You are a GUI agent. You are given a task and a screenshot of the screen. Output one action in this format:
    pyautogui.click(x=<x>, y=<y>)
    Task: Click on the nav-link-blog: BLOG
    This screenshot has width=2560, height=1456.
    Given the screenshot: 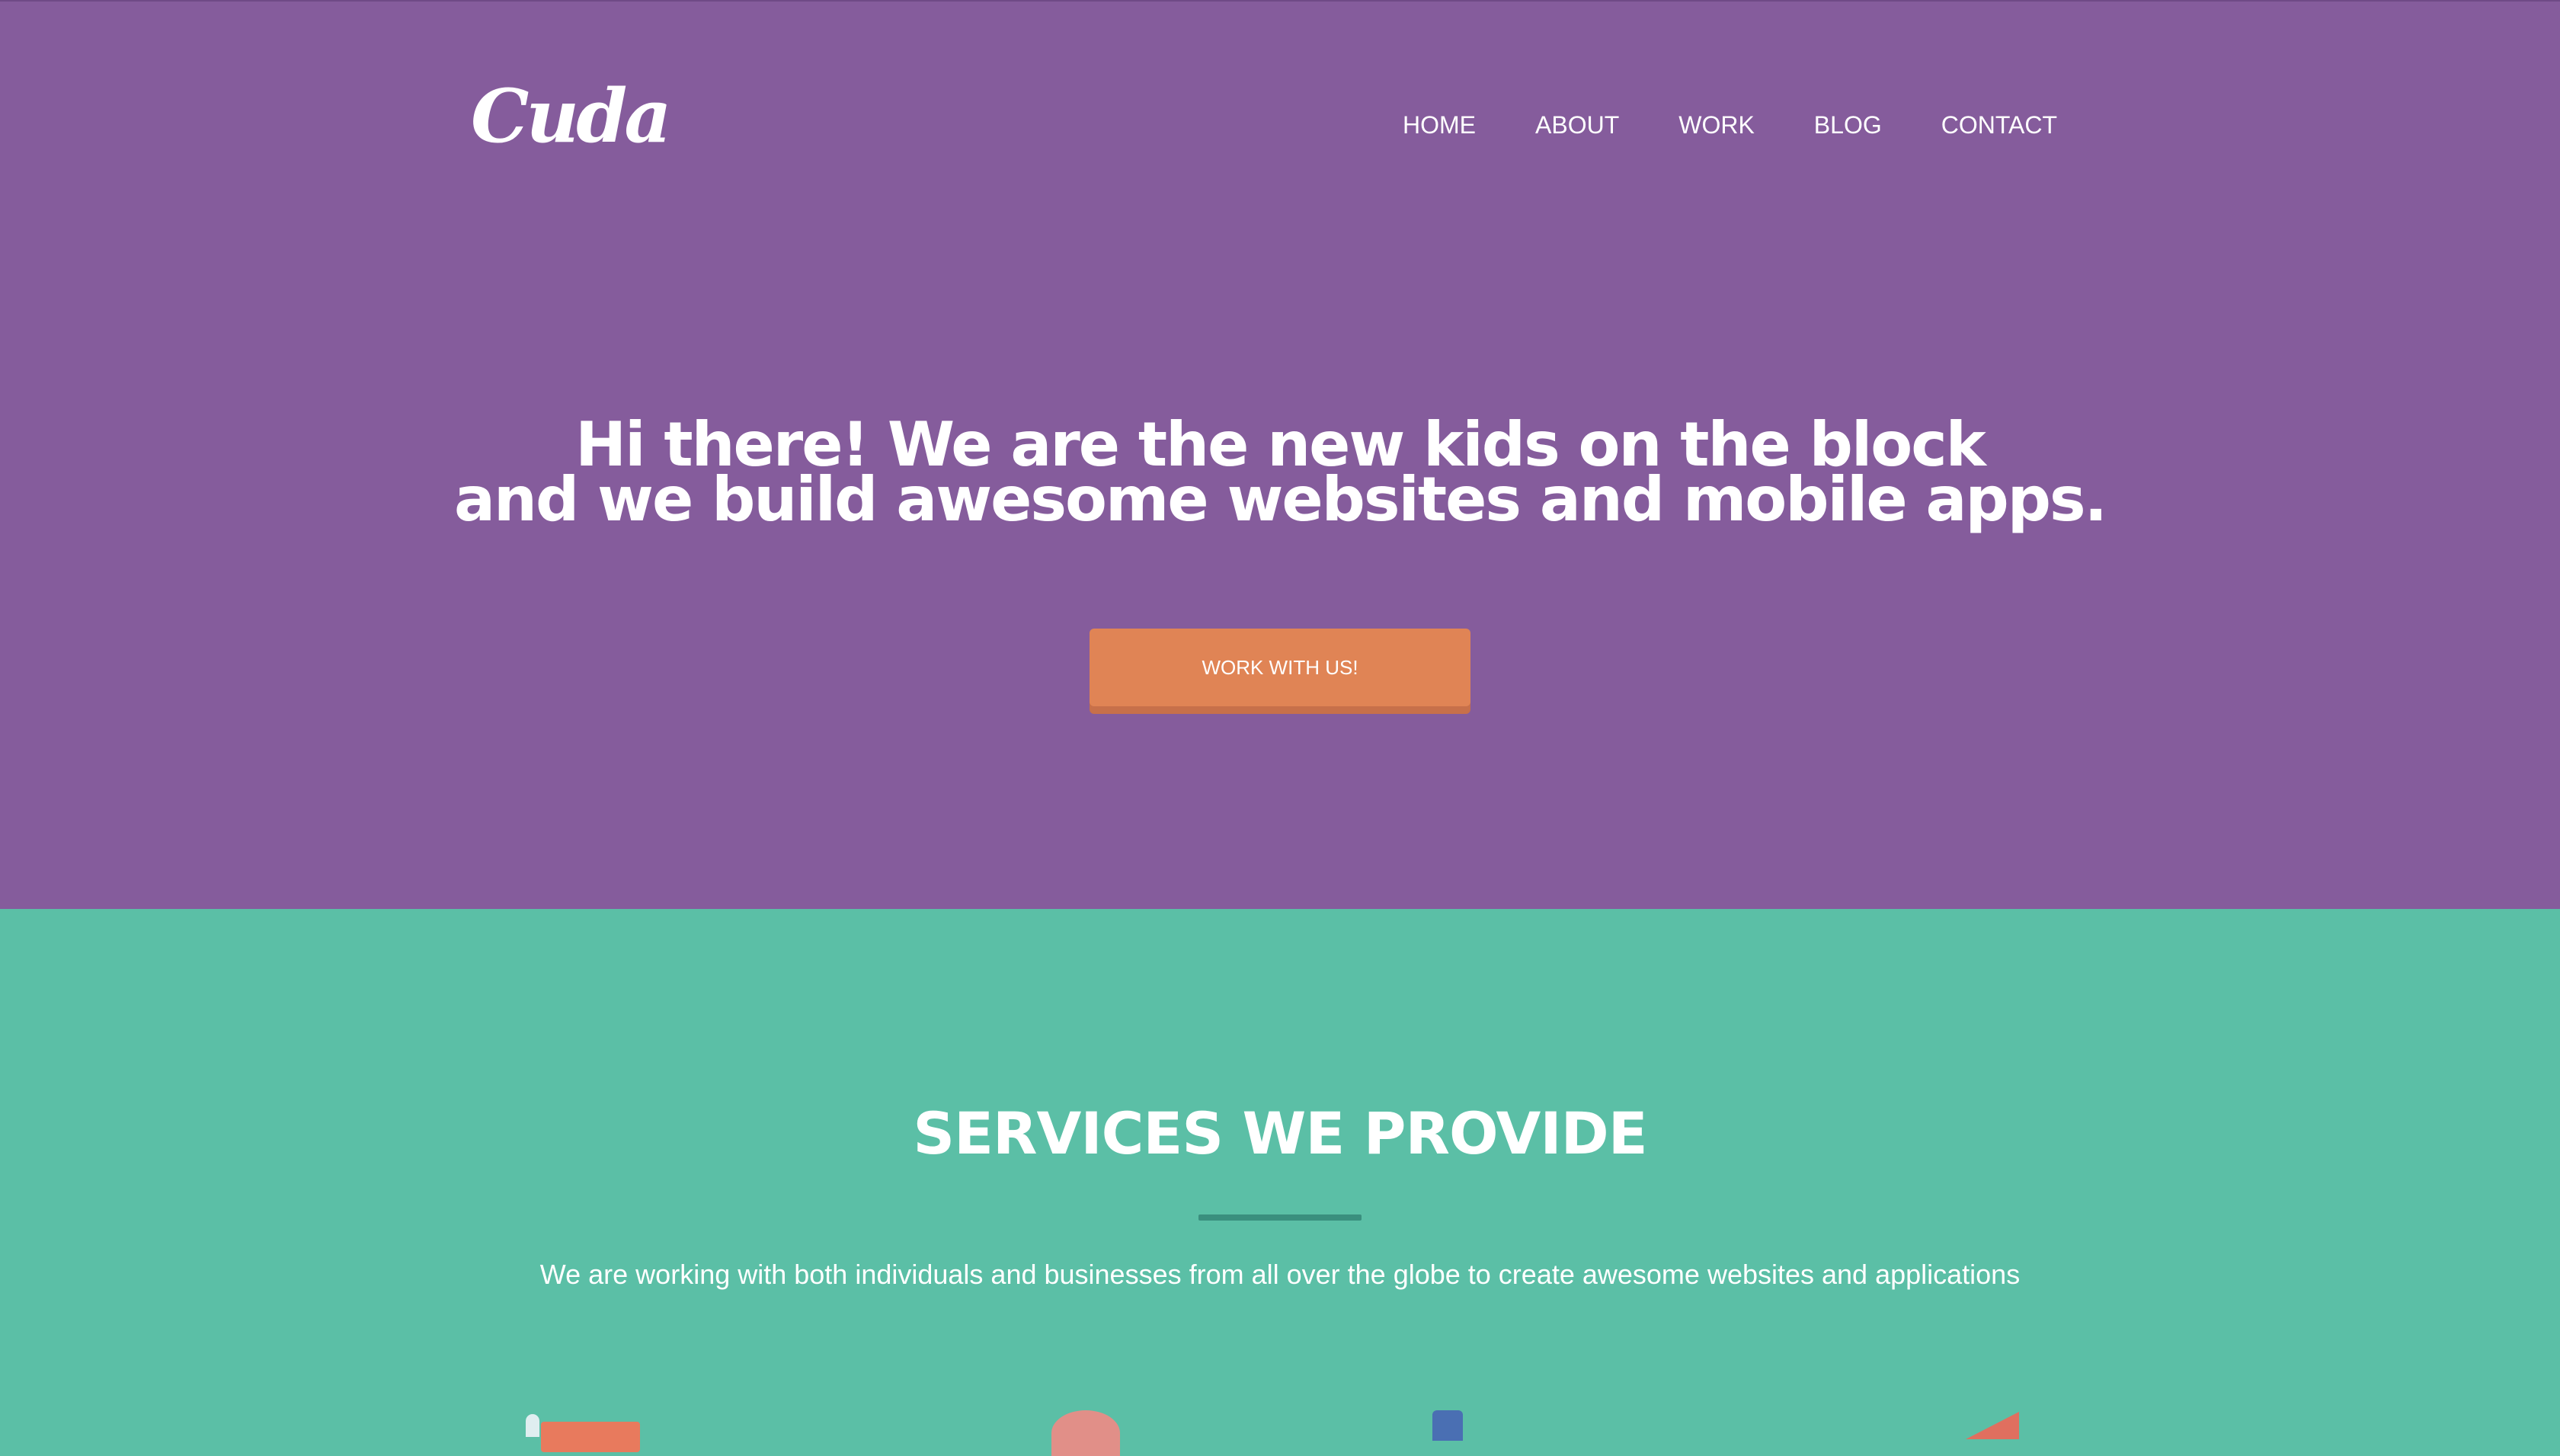 What is the action you would take?
    pyautogui.click(x=1848, y=125)
    